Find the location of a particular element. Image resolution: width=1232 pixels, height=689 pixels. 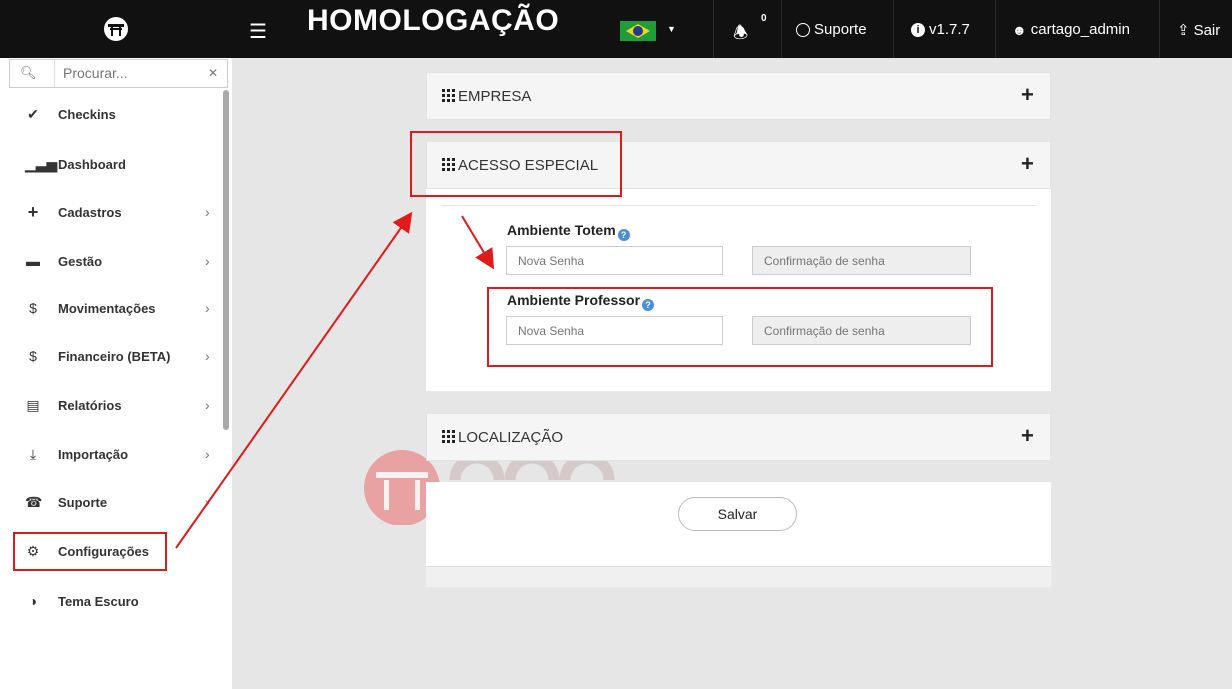

info-icon: i is located at coordinates (918, 29).